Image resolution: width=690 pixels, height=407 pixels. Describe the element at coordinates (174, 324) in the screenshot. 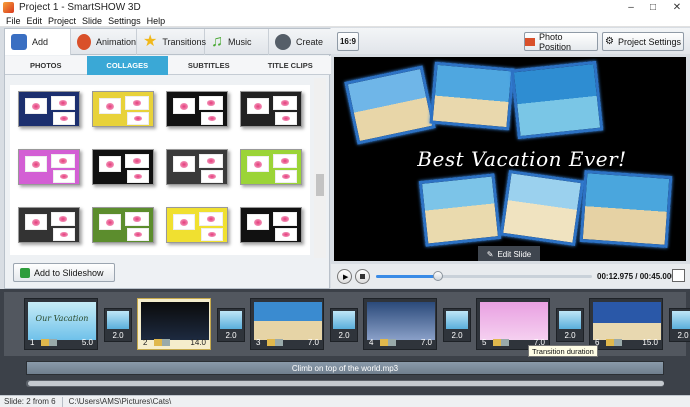

I see `timeline-slide: 2 14.0` at that location.